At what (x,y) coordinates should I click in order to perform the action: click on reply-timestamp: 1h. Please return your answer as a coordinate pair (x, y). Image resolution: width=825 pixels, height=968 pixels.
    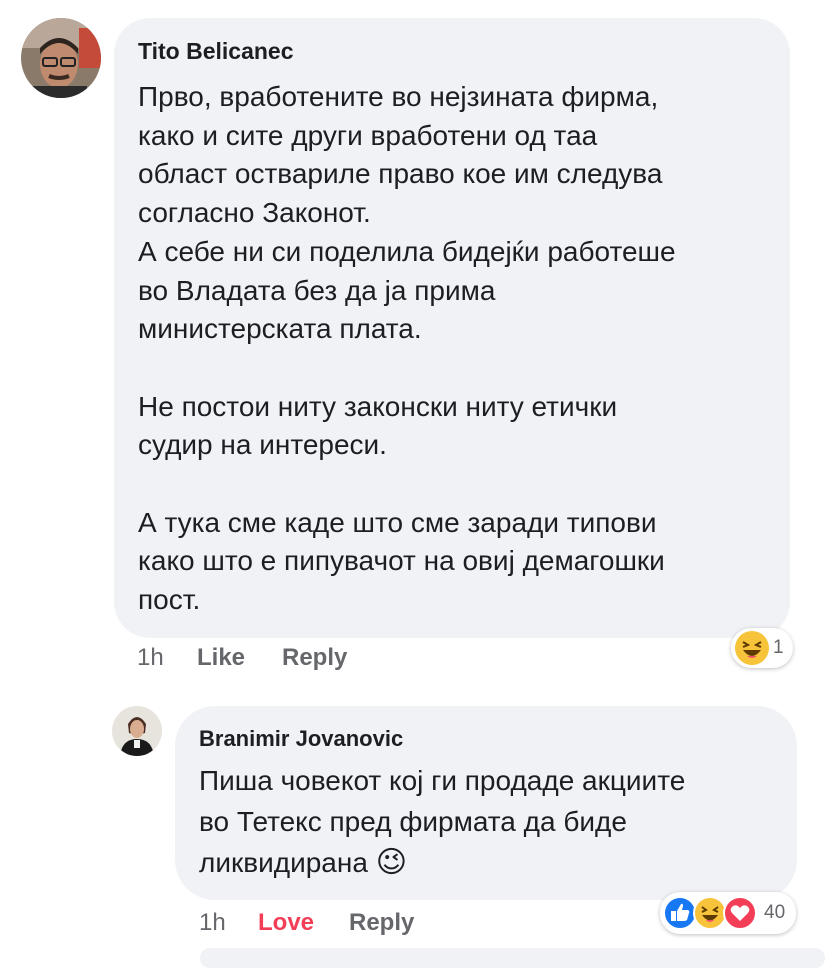
    Looking at the image, I should click on (212, 922).